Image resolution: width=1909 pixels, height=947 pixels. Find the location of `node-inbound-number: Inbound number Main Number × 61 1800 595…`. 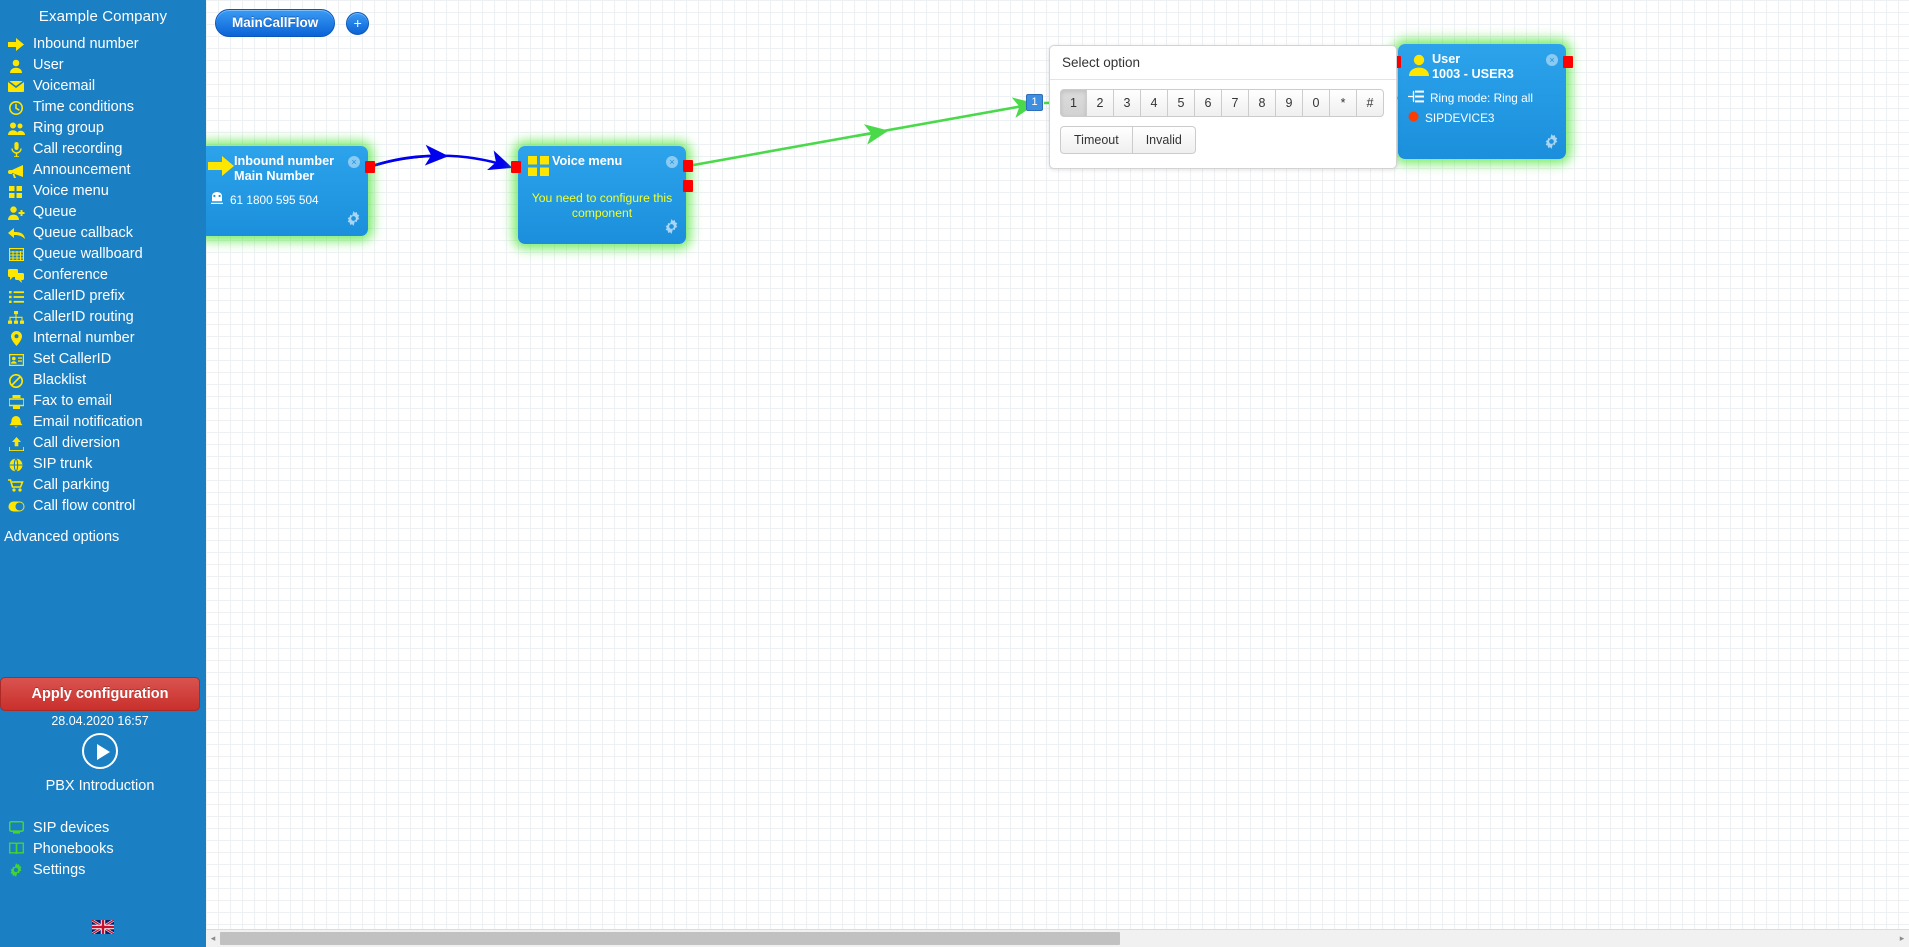

node-inbound-number: Inbound number Main Number × 61 1800 595… is located at coordinates (290, 191).